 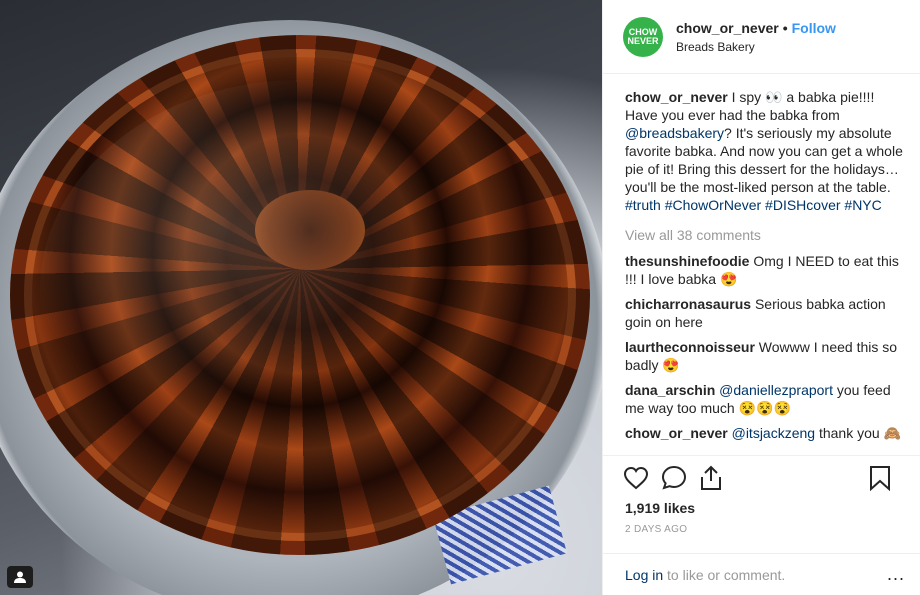 I want to click on comment-username: chow_or_never, so click(x=676, y=433).